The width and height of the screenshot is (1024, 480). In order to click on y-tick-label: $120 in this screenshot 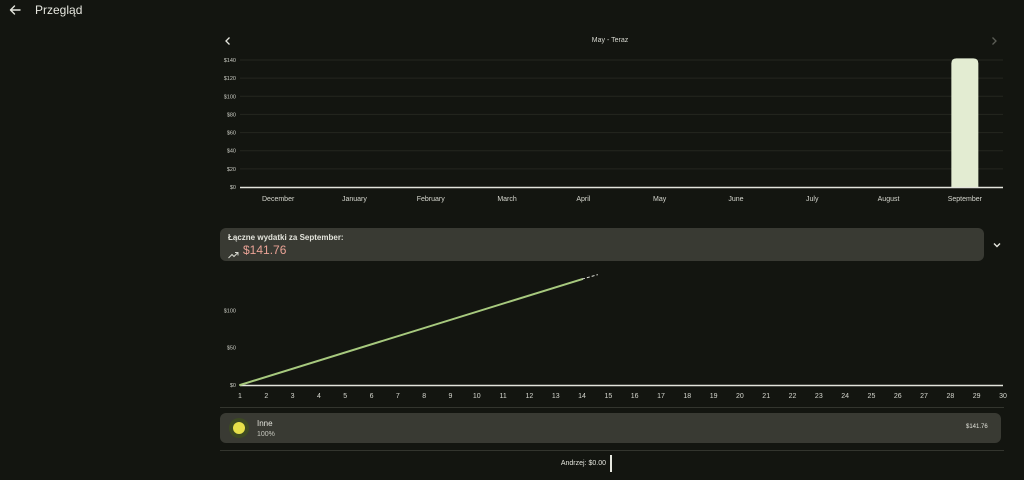, I will do `click(230, 79)`.